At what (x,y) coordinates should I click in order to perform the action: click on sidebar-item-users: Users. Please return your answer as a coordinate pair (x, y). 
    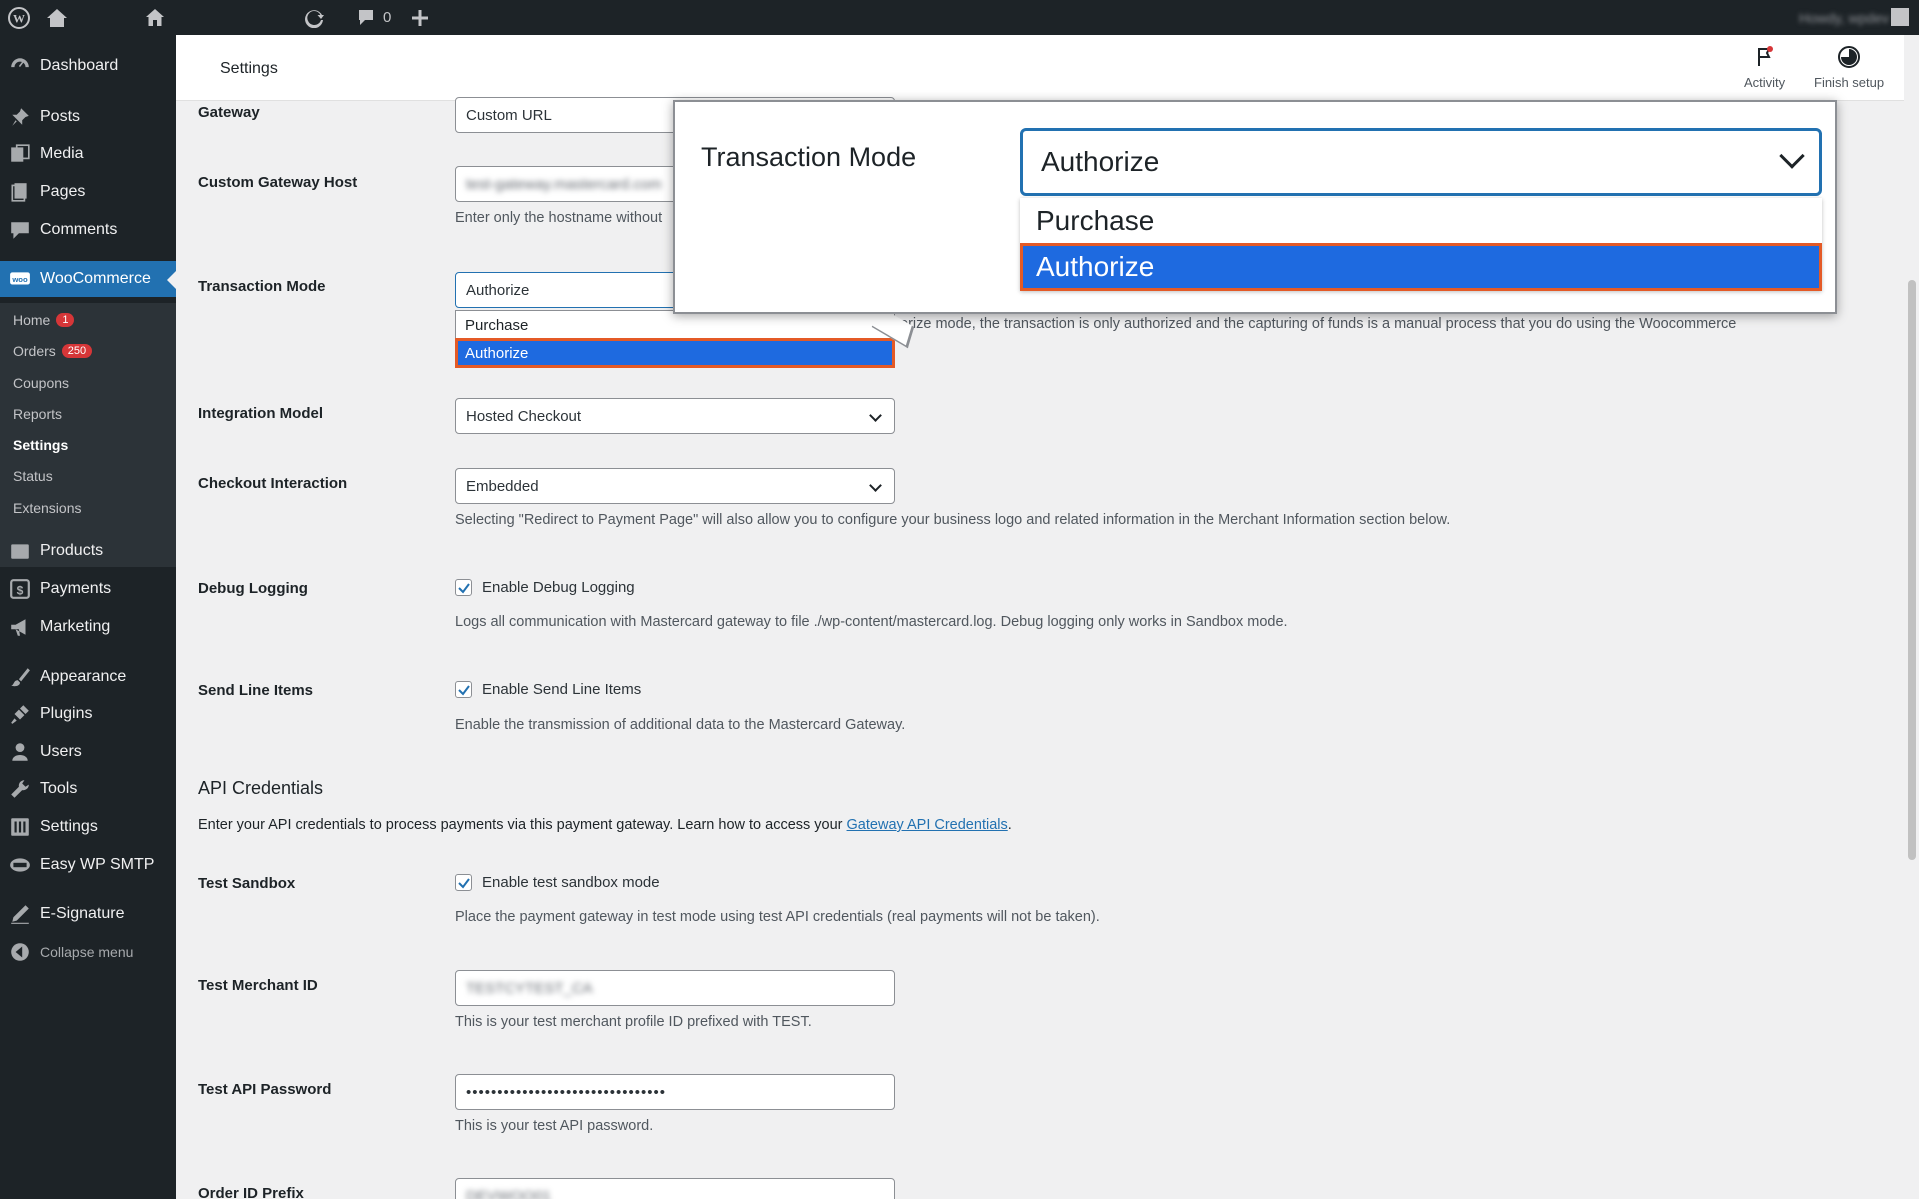
    Looking at the image, I should click on (88, 752).